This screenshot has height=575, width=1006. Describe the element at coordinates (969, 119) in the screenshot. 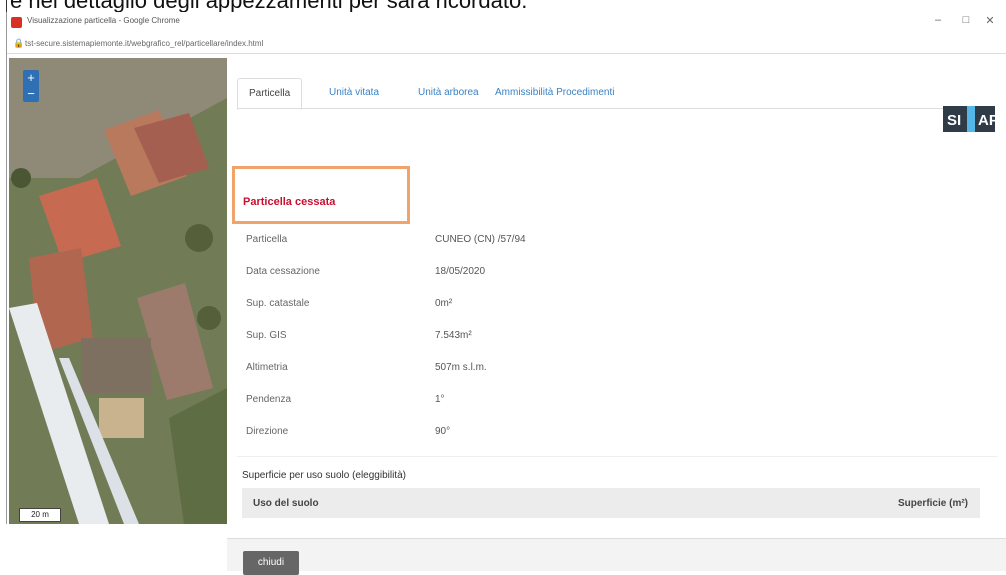

I see `siap-logo: SI AP` at that location.